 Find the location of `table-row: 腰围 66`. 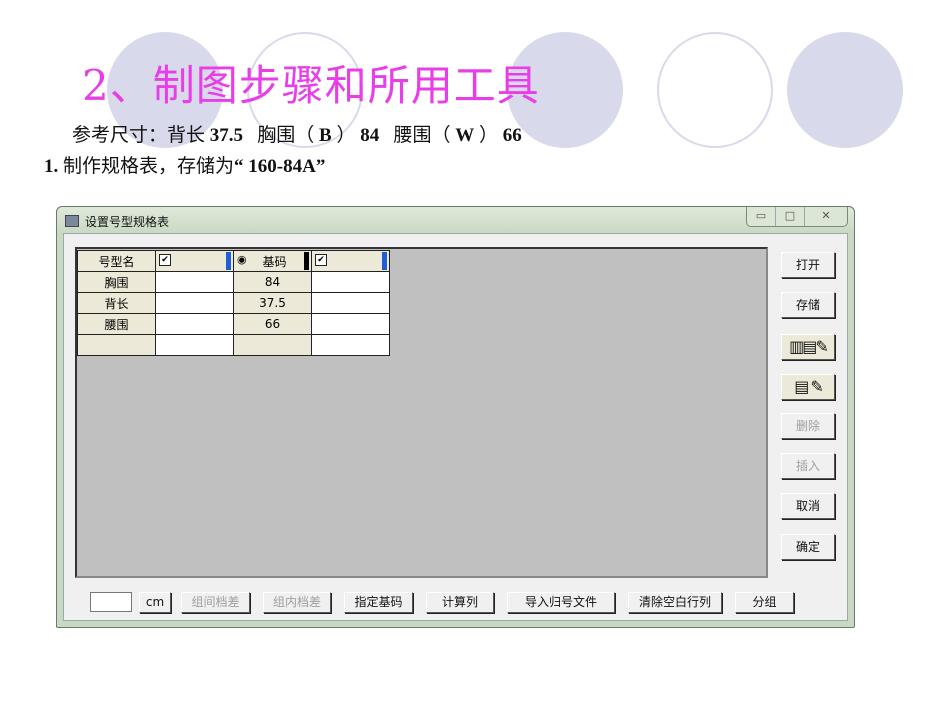

table-row: 腰围 66 is located at coordinates (233, 324).